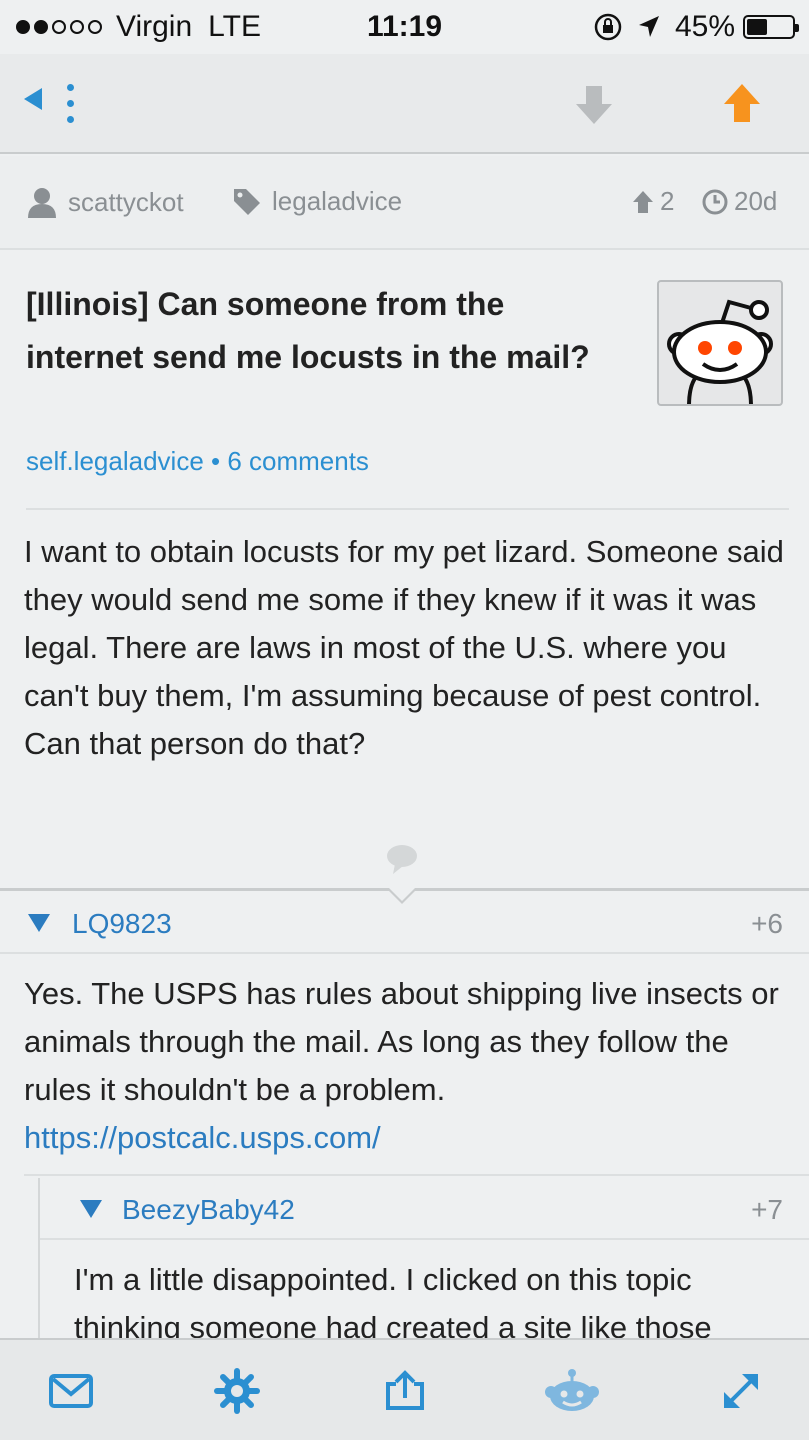 This screenshot has width=809, height=1440. What do you see at coordinates (407, 509) in the screenshot?
I see `post-divider` at bounding box center [407, 509].